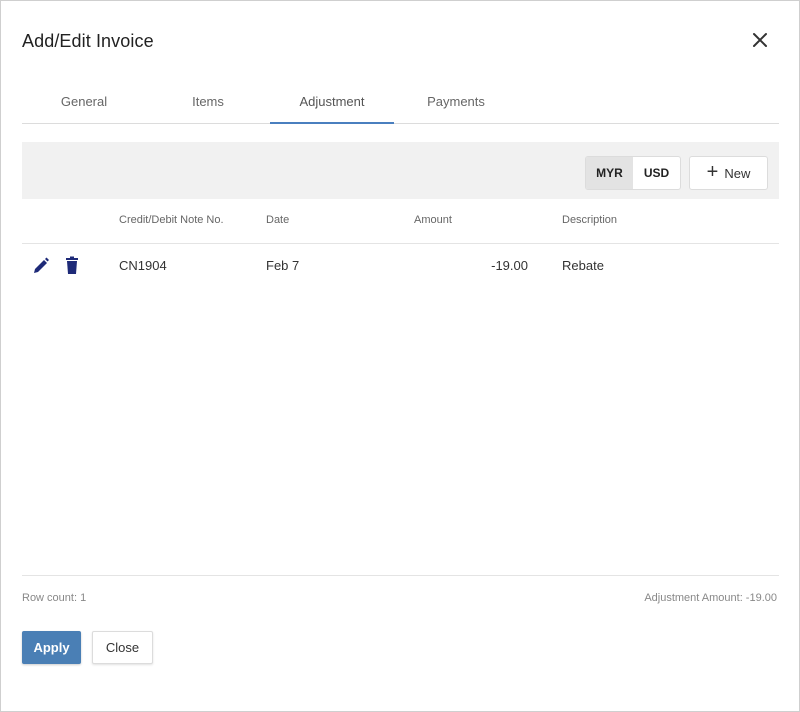 The width and height of the screenshot is (800, 712). Describe the element at coordinates (400, 575) in the screenshot. I see `footer-divider` at that location.